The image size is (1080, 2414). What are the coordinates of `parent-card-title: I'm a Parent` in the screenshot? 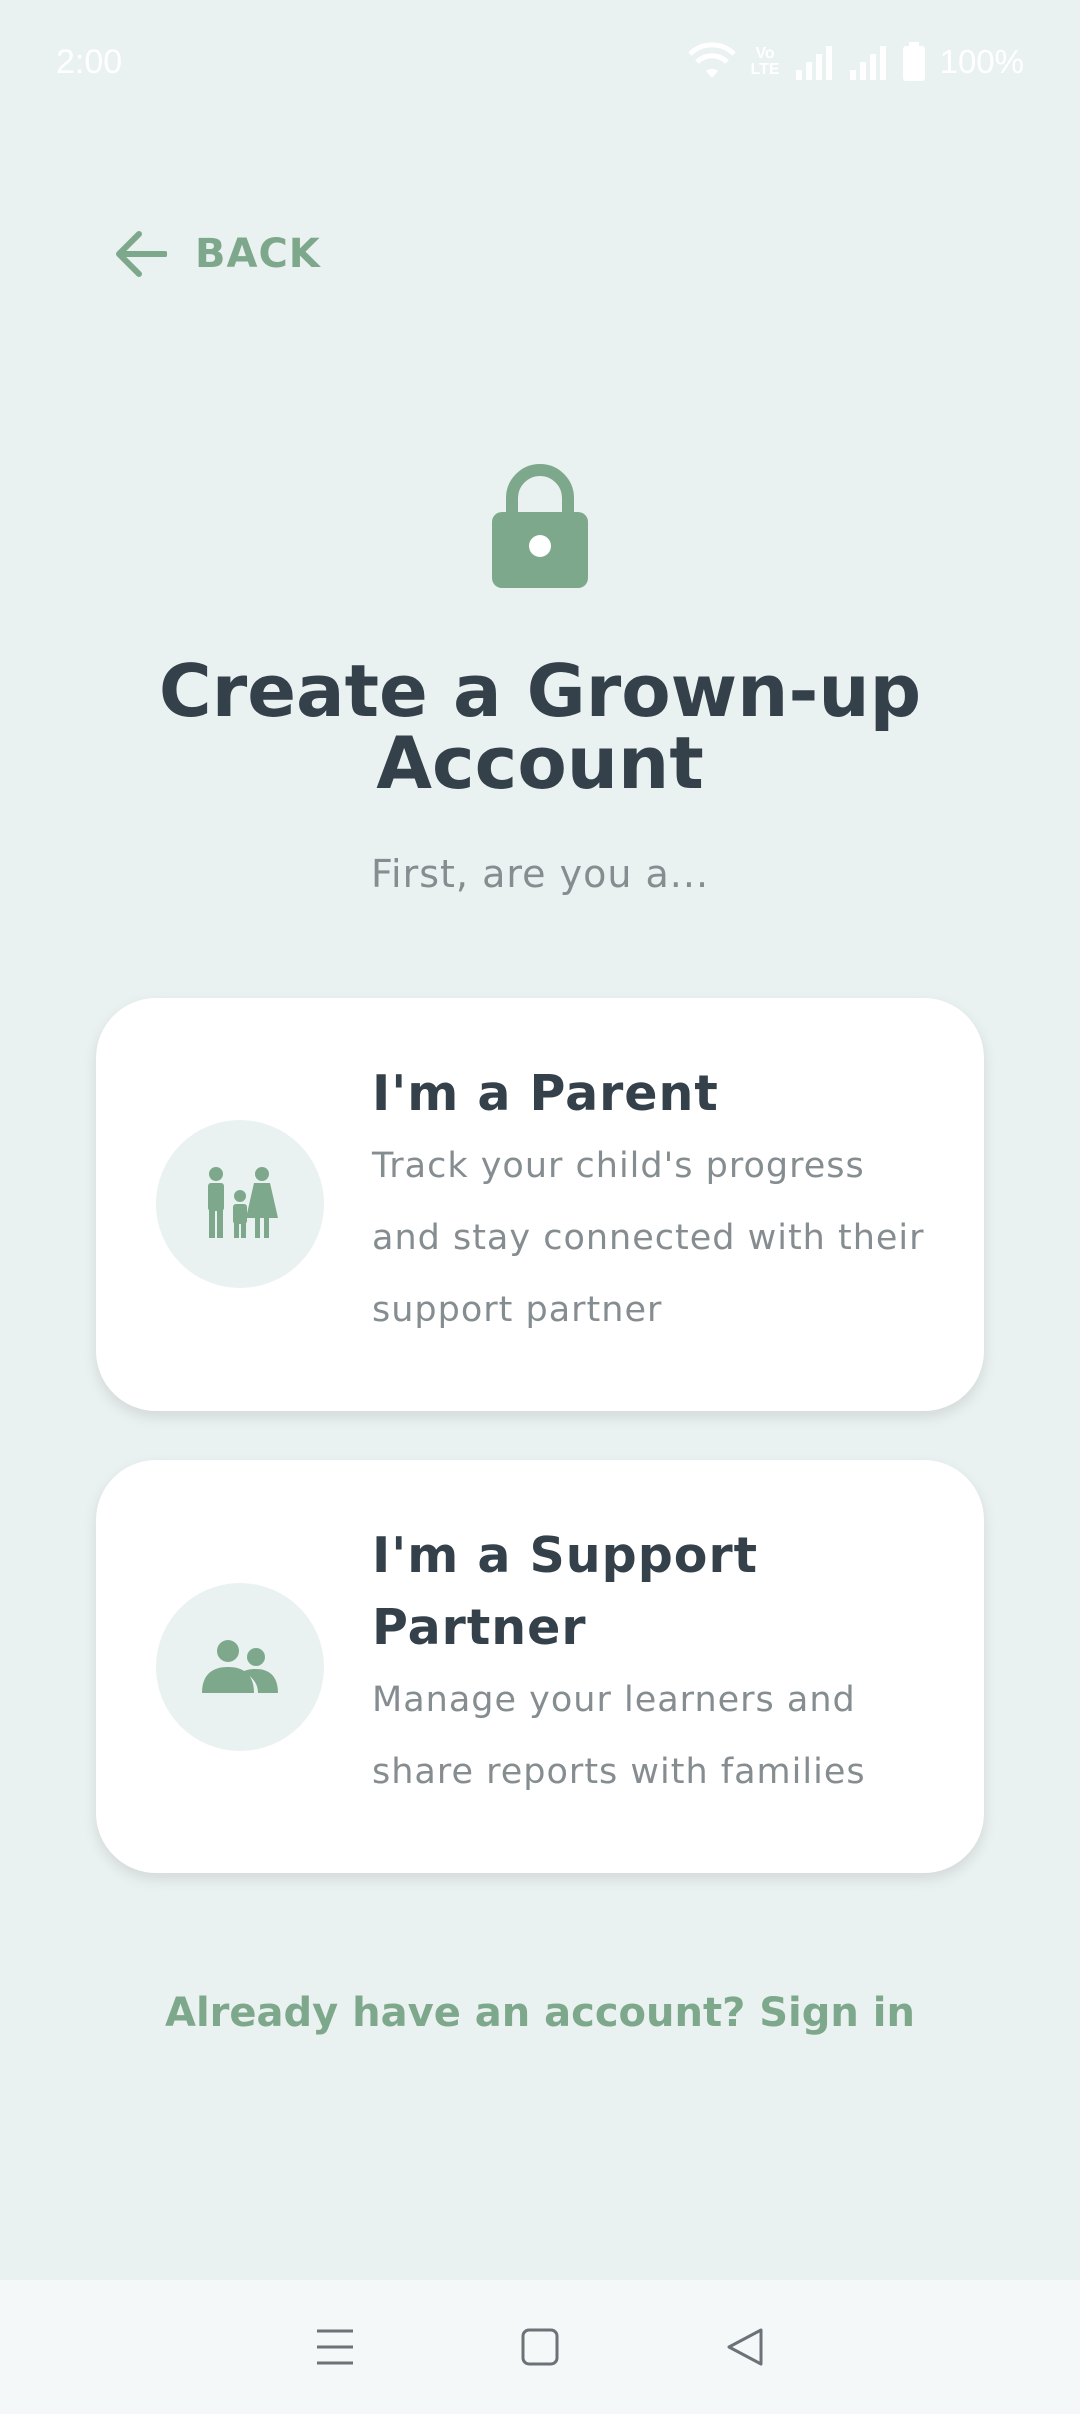 It's located at (545, 1093).